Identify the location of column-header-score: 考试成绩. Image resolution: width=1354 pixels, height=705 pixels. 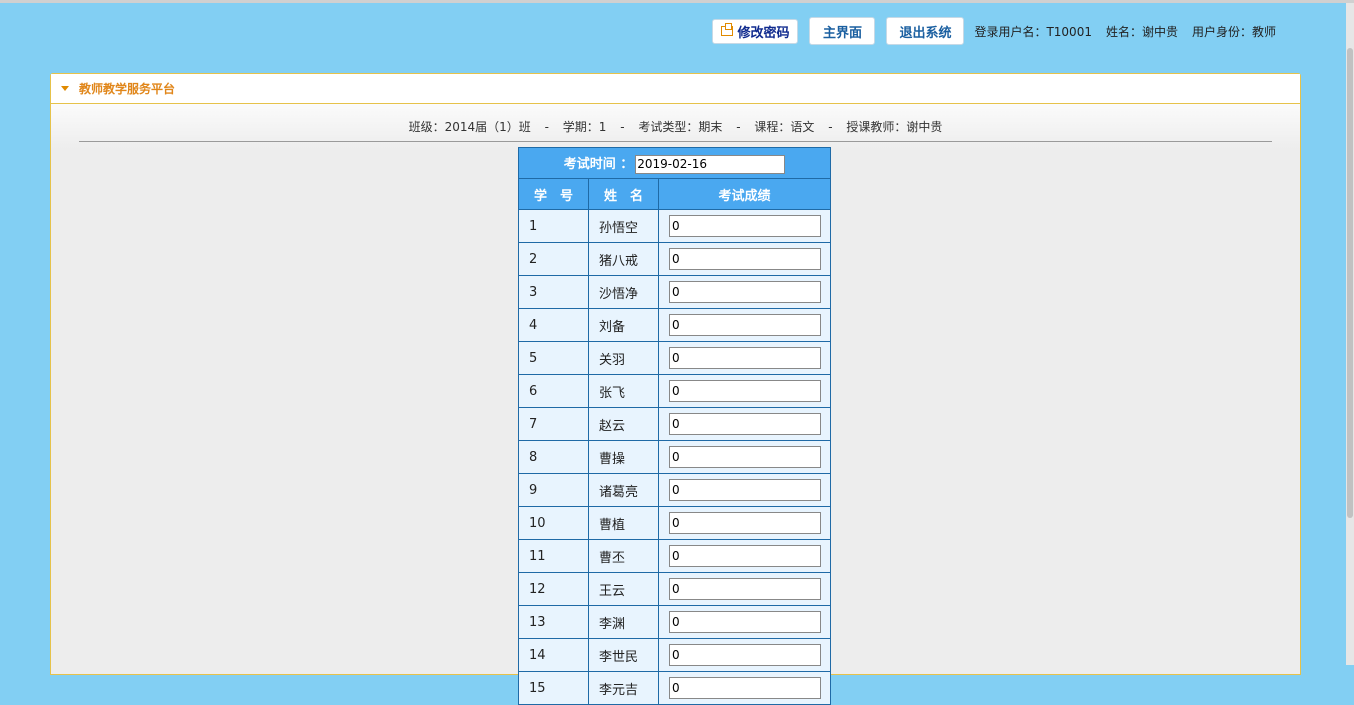
(744, 194).